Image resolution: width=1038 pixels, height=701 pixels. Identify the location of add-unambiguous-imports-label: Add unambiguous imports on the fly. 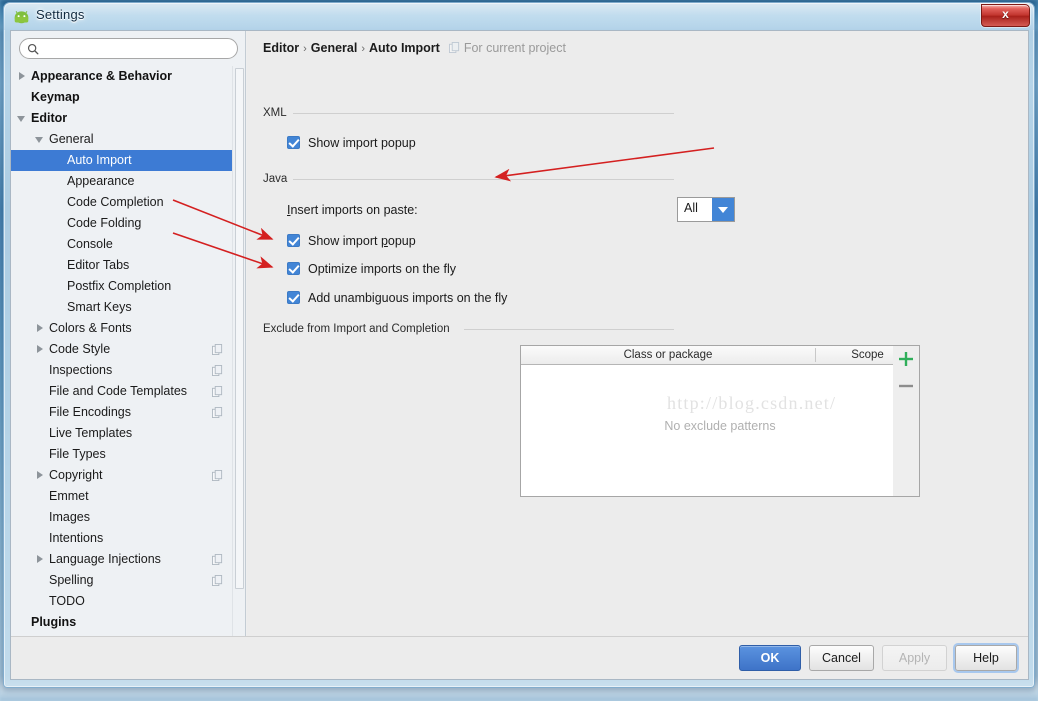
(408, 298).